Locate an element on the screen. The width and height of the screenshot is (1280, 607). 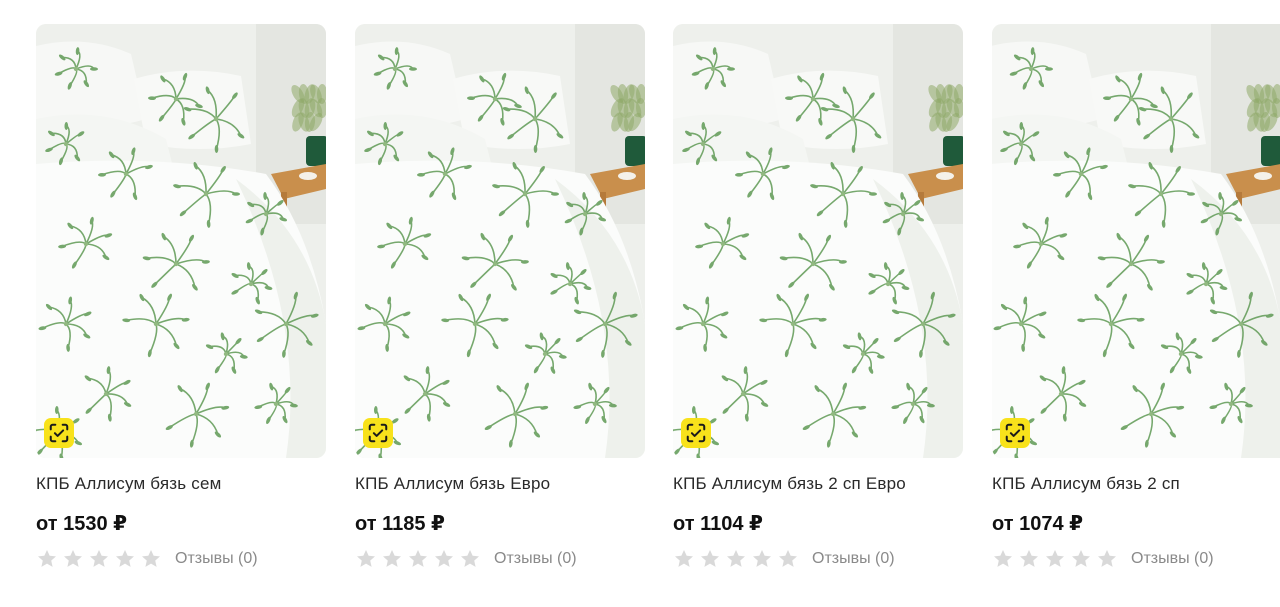
product-price: от 1104 ₽ is located at coordinates (718, 524).